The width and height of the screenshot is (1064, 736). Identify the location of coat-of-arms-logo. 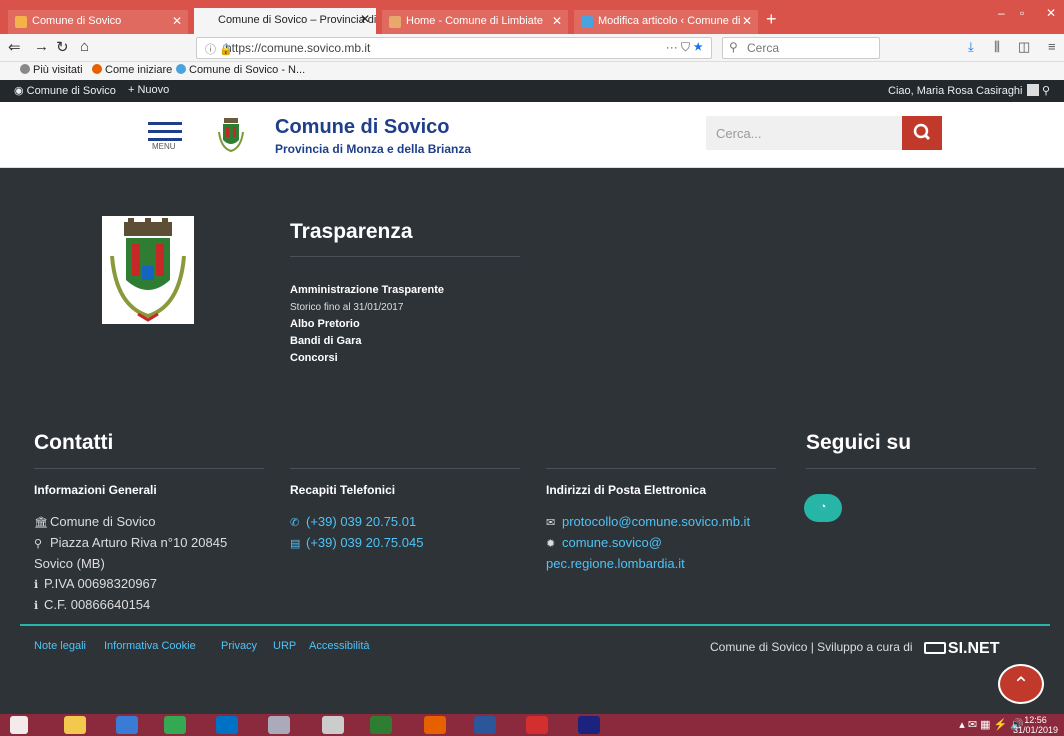
(148, 270).